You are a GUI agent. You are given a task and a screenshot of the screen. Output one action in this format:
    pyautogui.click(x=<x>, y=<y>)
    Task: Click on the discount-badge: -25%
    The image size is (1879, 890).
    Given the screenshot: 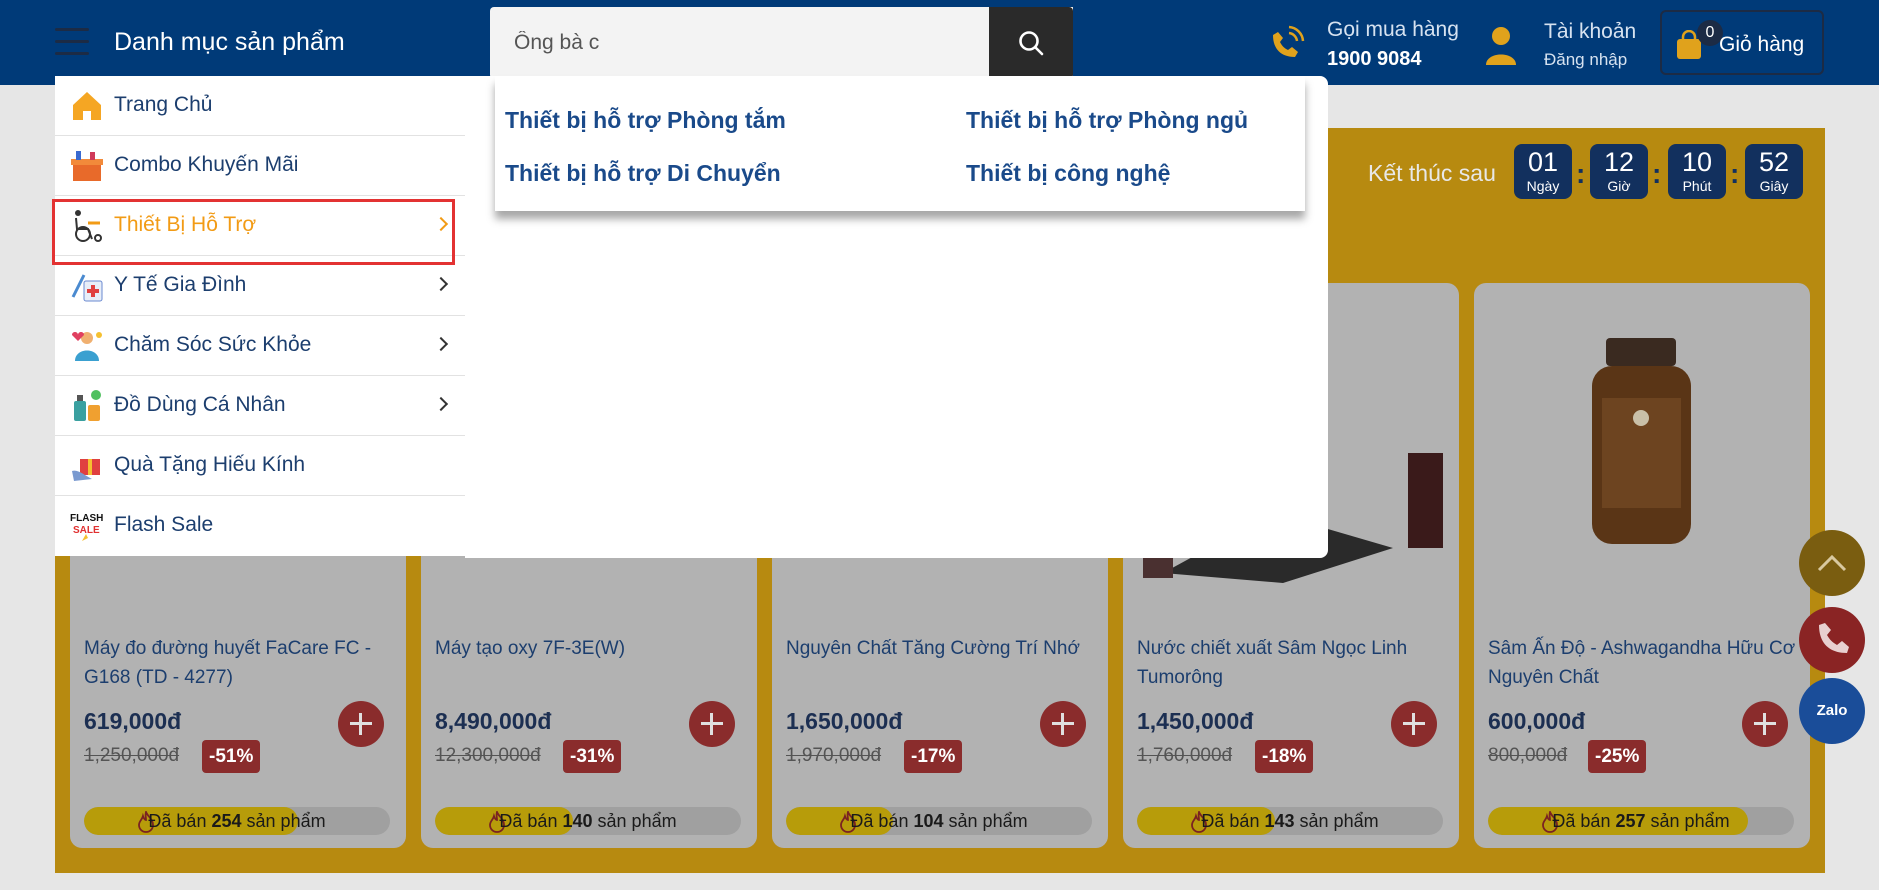 What is the action you would take?
    pyautogui.click(x=1617, y=756)
    